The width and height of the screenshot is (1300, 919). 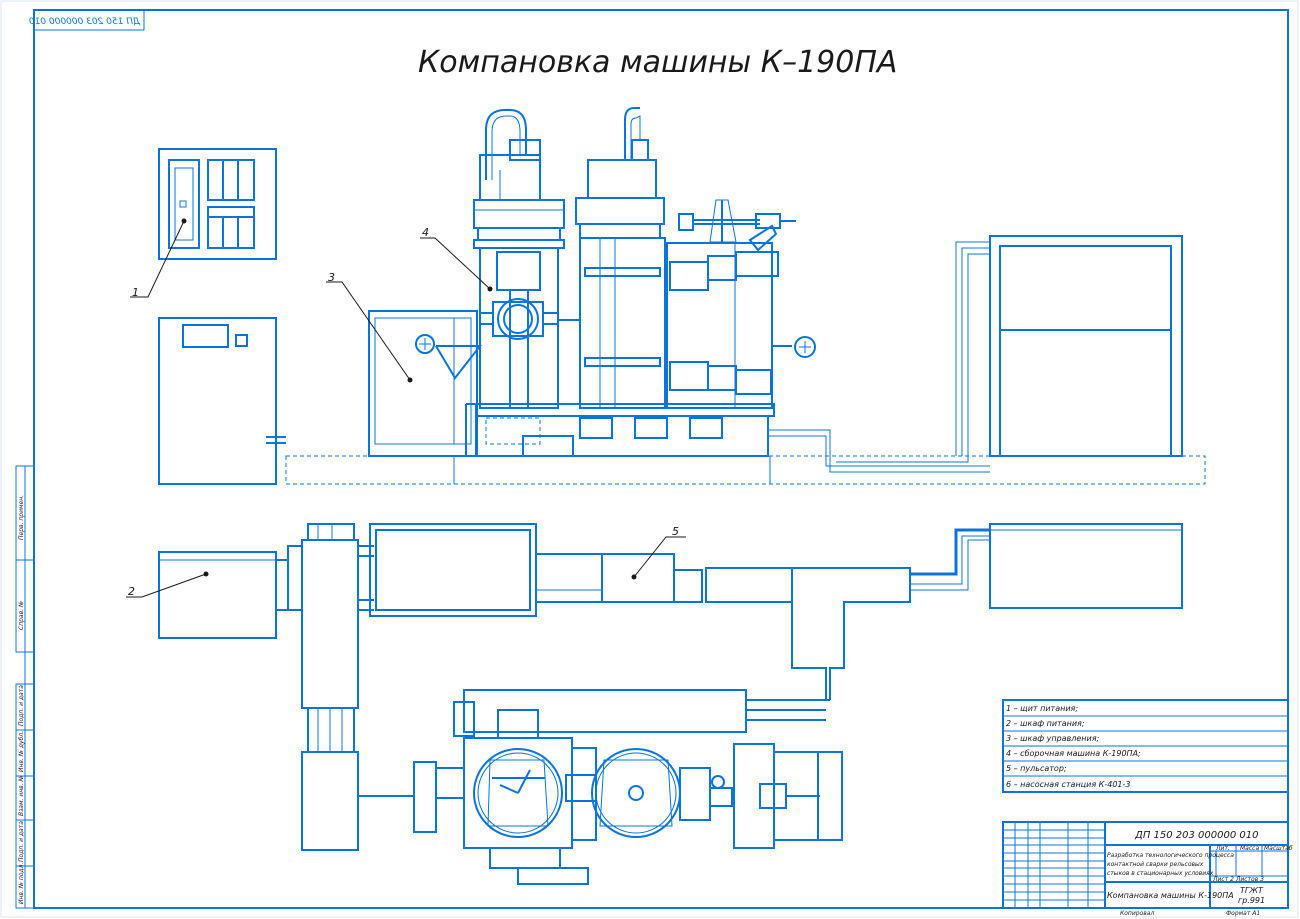 What do you see at coordinates (1252, 890) in the screenshot?
I see `title-block-org-1: ТГЖТ` at bounding box center [1252, 890].